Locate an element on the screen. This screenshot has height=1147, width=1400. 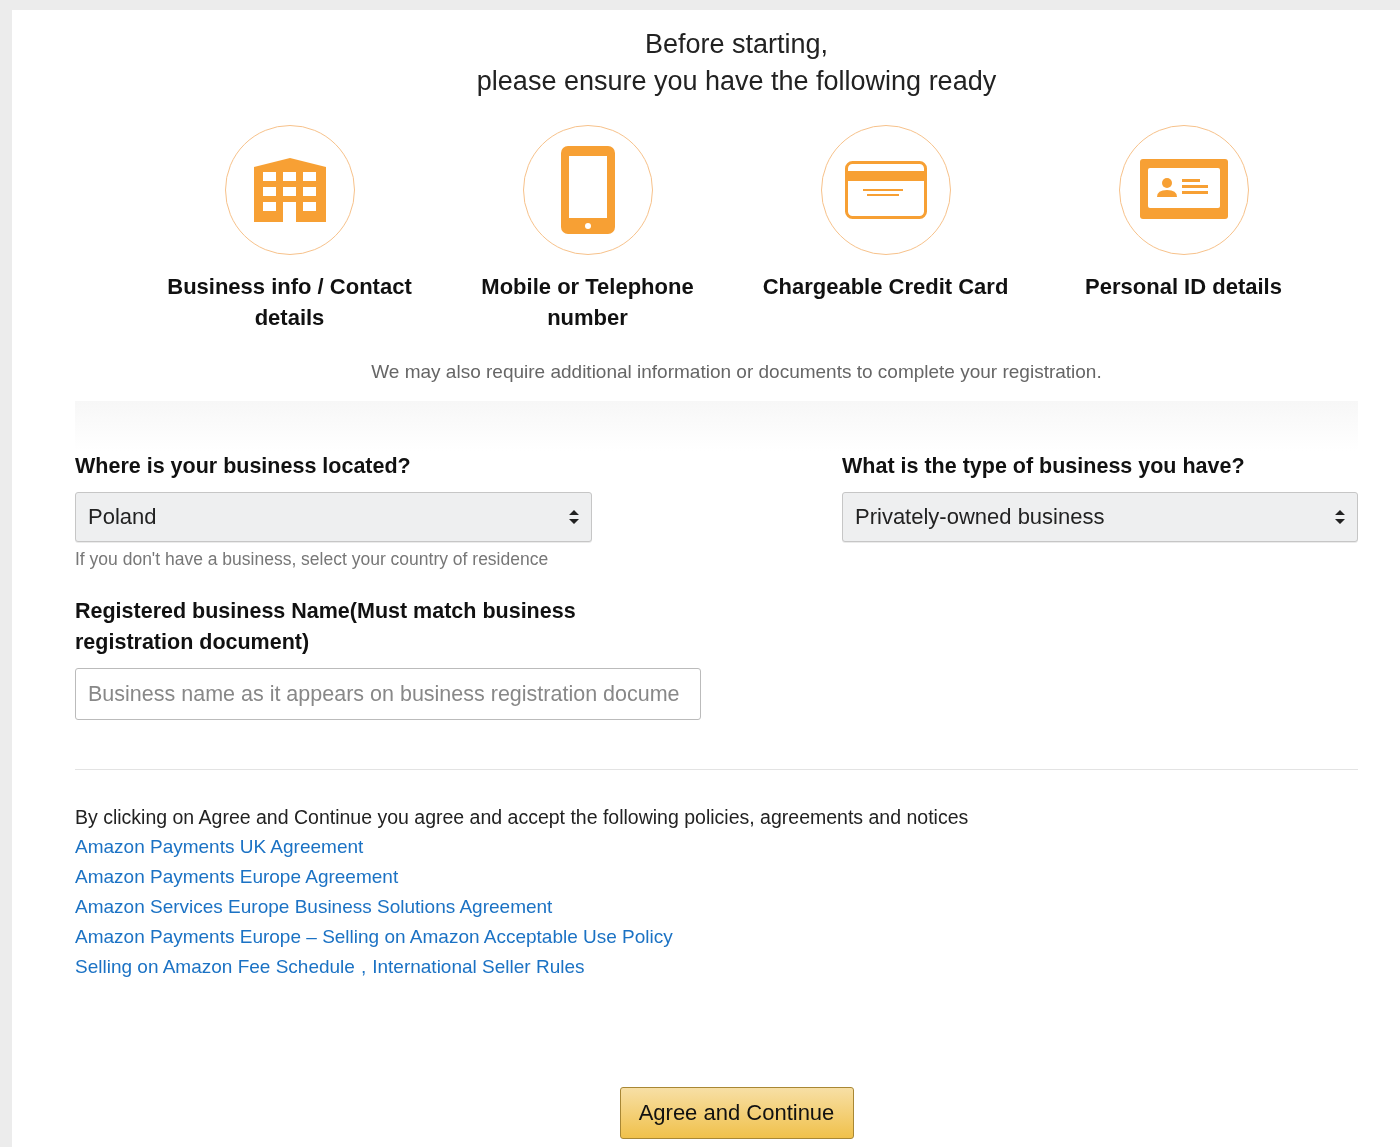
policy-link: Amazon Services Europe Business Solutions Agreement is located at coordinates (314, 907).